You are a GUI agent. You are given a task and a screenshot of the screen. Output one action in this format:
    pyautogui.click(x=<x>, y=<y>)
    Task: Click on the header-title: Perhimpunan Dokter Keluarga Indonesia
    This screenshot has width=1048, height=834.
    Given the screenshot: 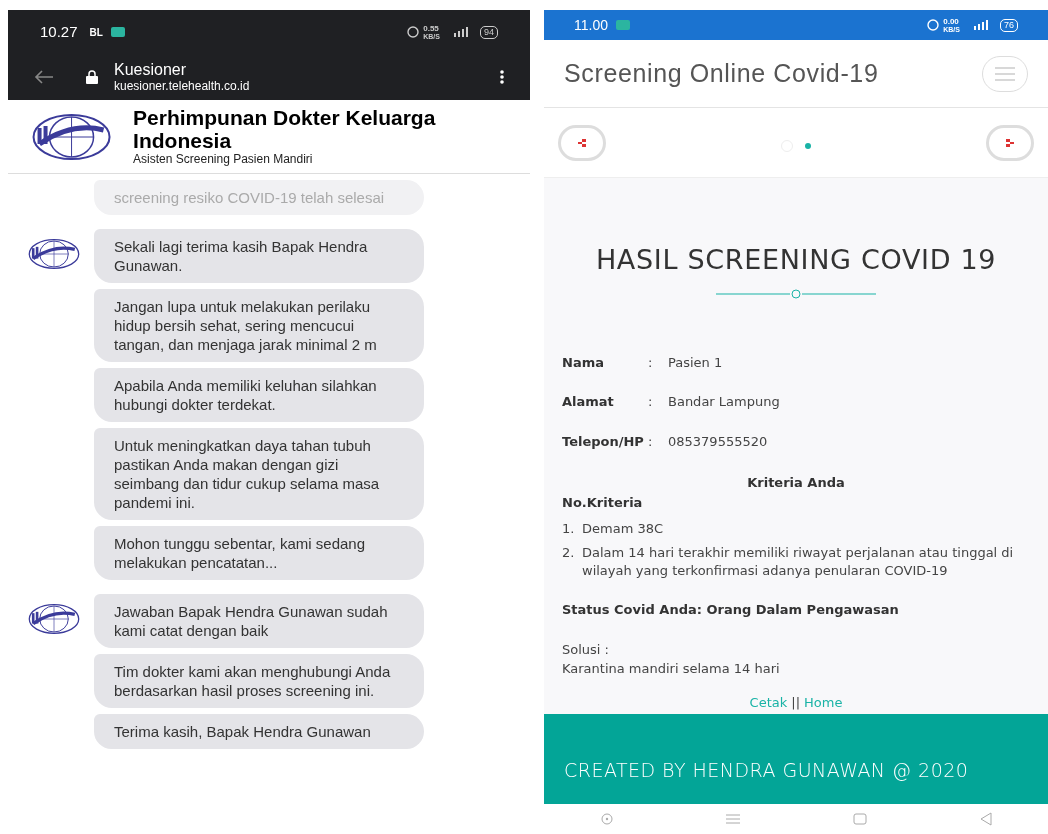 What is the action you would take?
    pyautogui.click(x=285, y=129)
    